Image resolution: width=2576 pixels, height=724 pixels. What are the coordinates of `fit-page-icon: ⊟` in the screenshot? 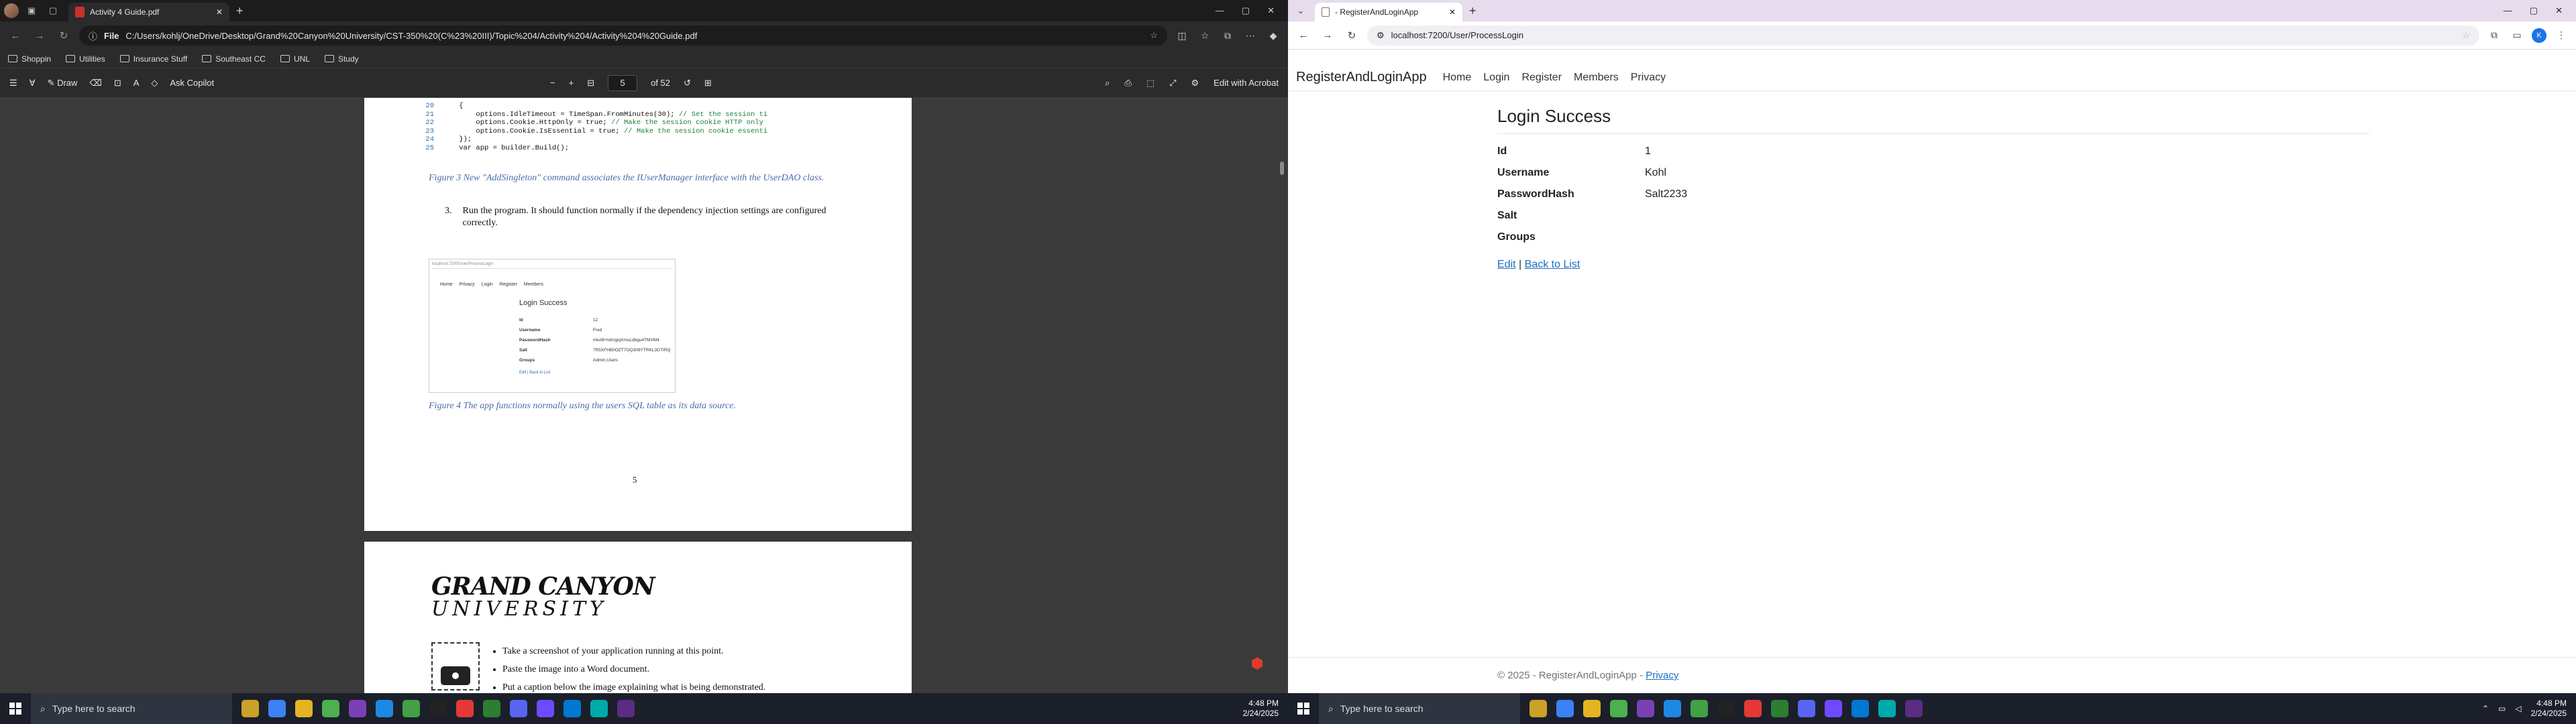 It's located at (590, 83).